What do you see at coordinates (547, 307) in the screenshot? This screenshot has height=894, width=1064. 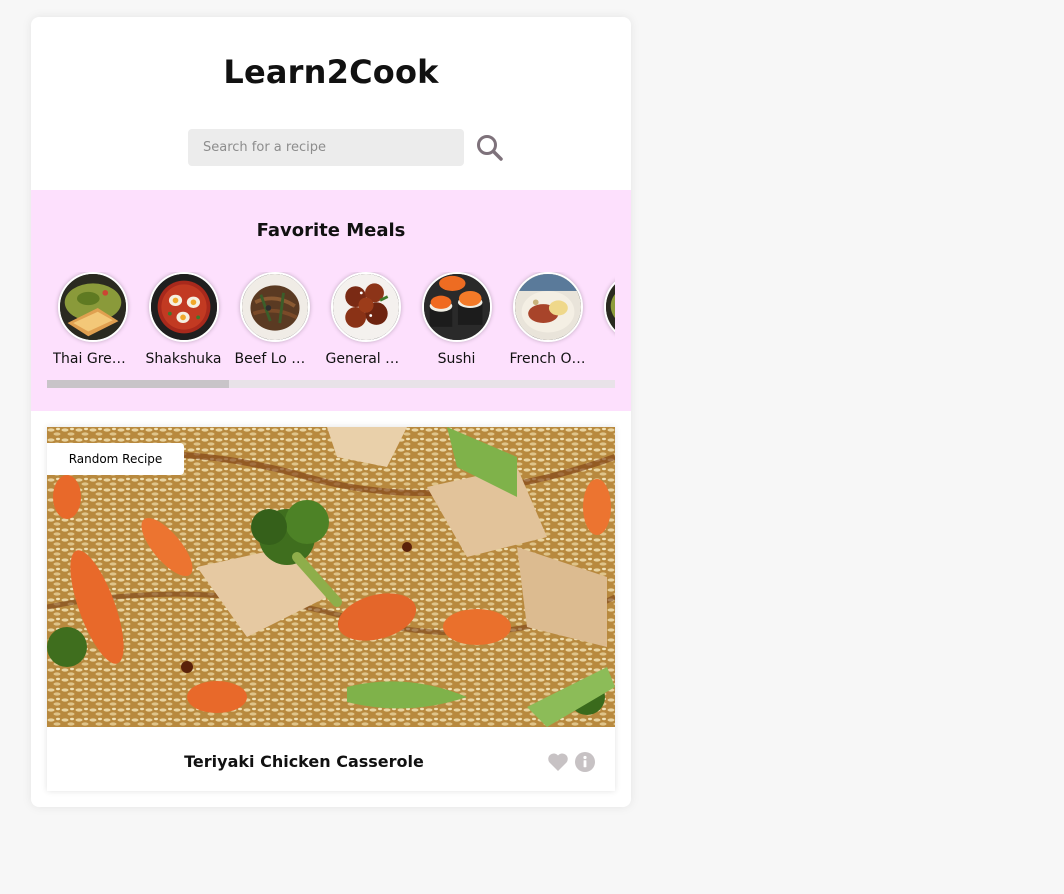 I see `french-omelette-thumbnail` at bounding box center [547, 307].